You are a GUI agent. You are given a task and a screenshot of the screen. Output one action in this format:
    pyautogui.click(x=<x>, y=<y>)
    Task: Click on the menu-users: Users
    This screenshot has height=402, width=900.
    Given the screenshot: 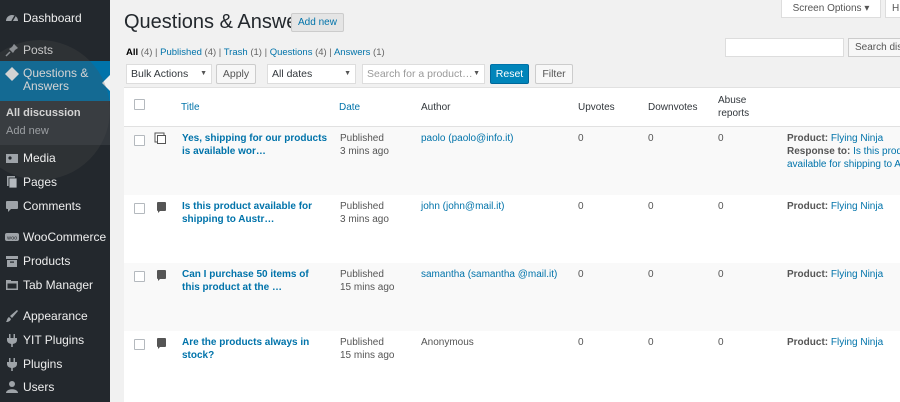 What is the action you would take?
    pyautogui.click(x=55, y=387)
    